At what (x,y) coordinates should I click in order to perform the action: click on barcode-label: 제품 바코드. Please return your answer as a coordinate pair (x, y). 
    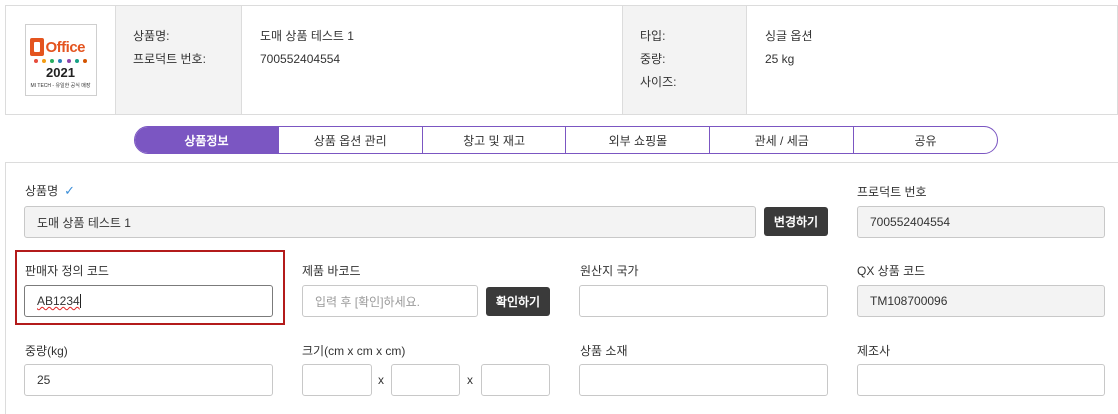
    Looking at the image, I should click on (331, 271).